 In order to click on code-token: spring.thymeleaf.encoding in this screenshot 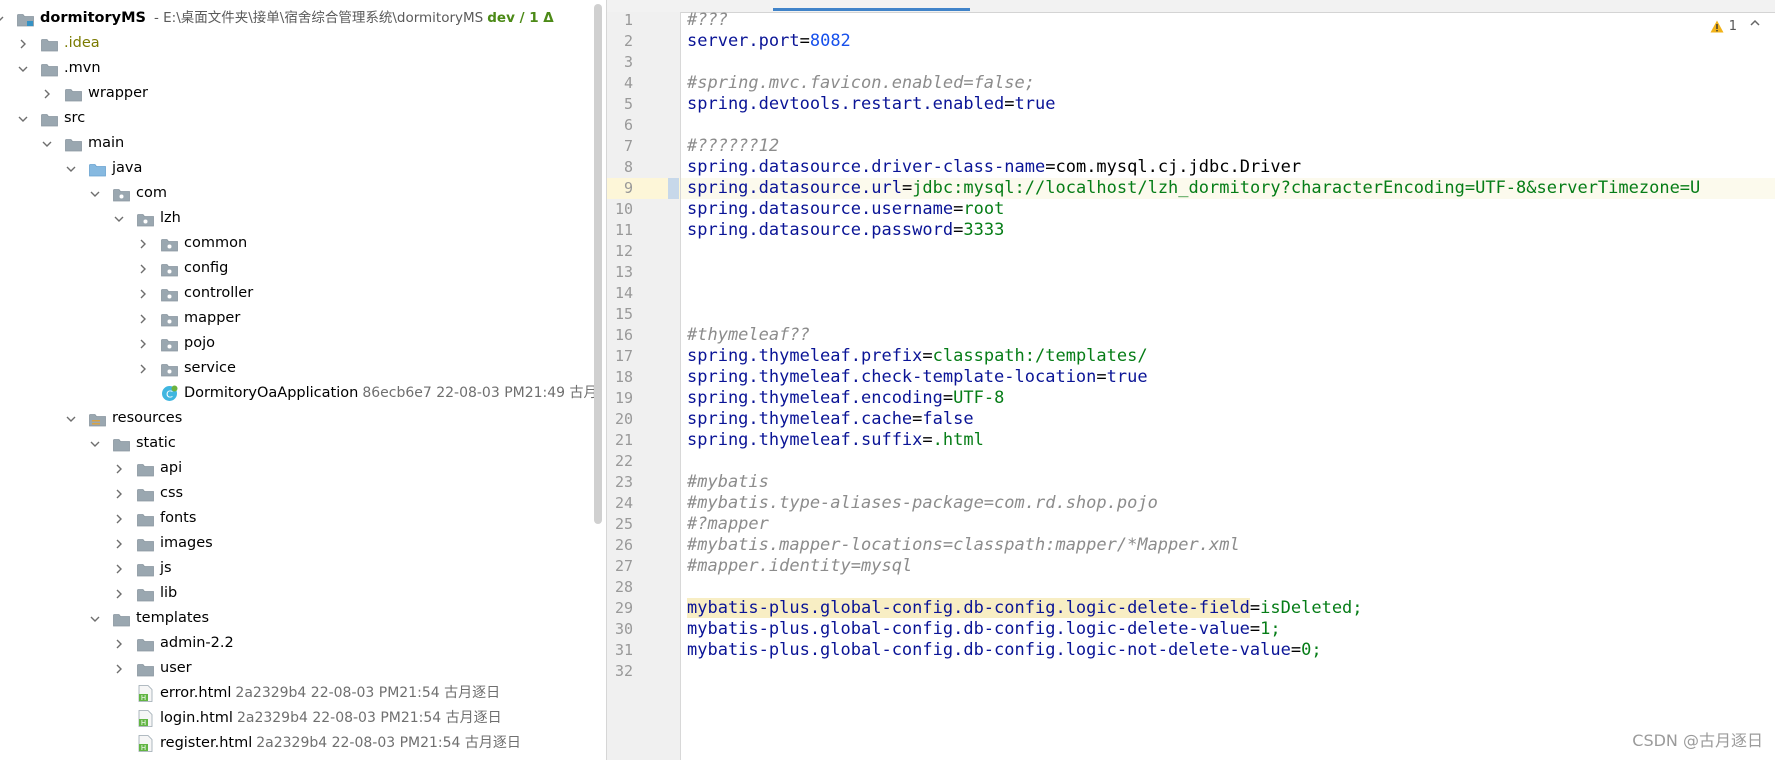, I will do `click(815, 398)`.